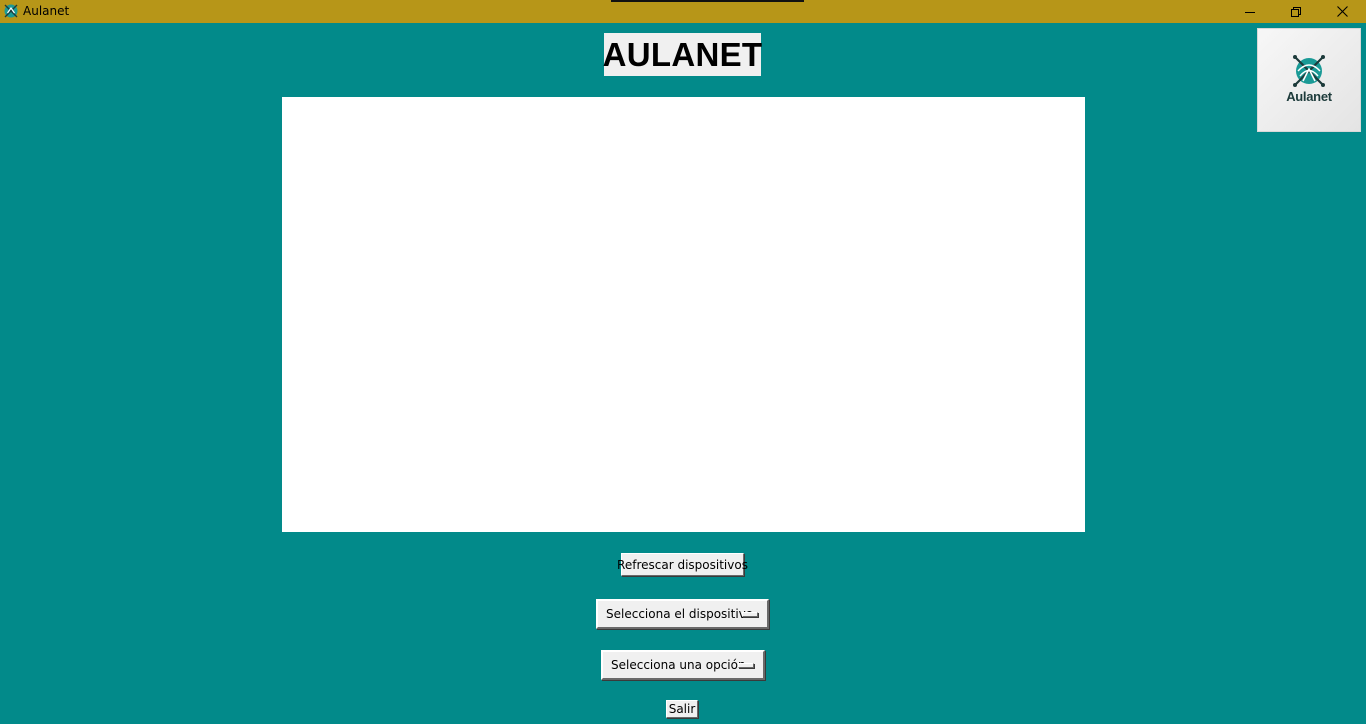  I want to click on device-select-menu: Selecciona el dispositivo, so click(682, 614).